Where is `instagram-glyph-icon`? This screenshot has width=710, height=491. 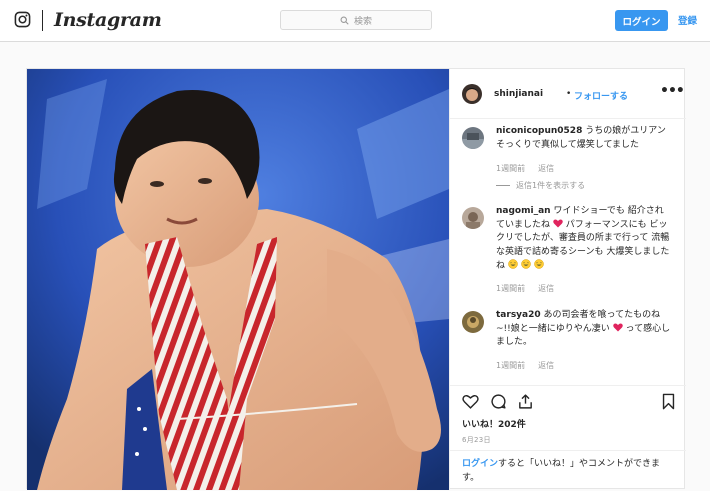
instagram-glyph-icon is located at coordinates (22, 19).